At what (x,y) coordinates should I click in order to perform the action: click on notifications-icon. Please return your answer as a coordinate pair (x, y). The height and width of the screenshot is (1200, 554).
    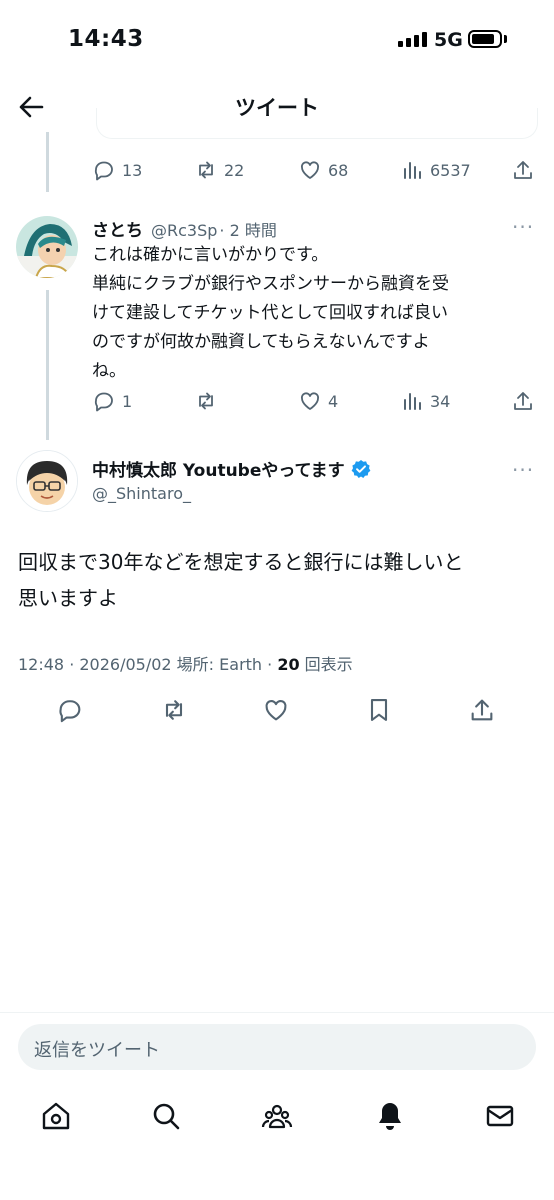
    Looking at the image, I should click on (390, 1116).